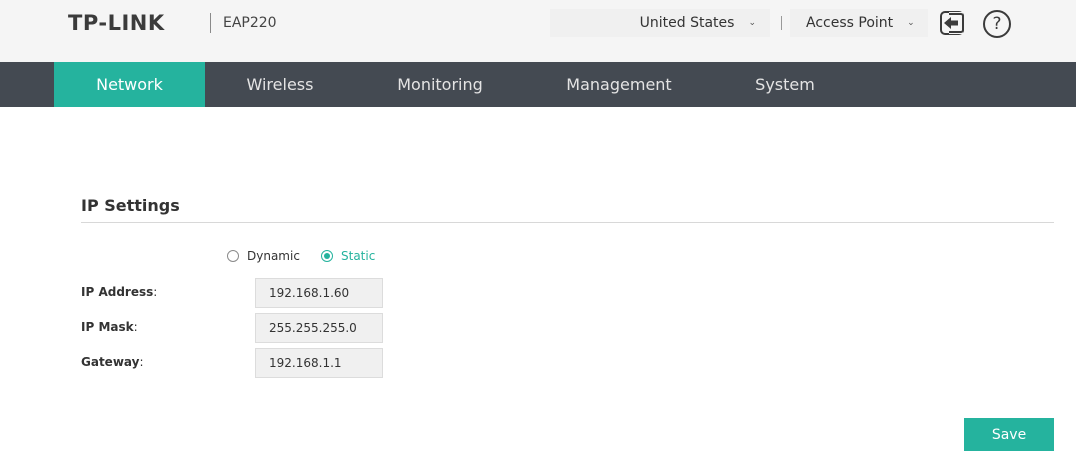 Image resolution: width=1076 pixels, height=471 pixels. What do you see at coordinates (785, 84) in the screenshot?
I see `tab-system: System` at bounding box center [785, 84].